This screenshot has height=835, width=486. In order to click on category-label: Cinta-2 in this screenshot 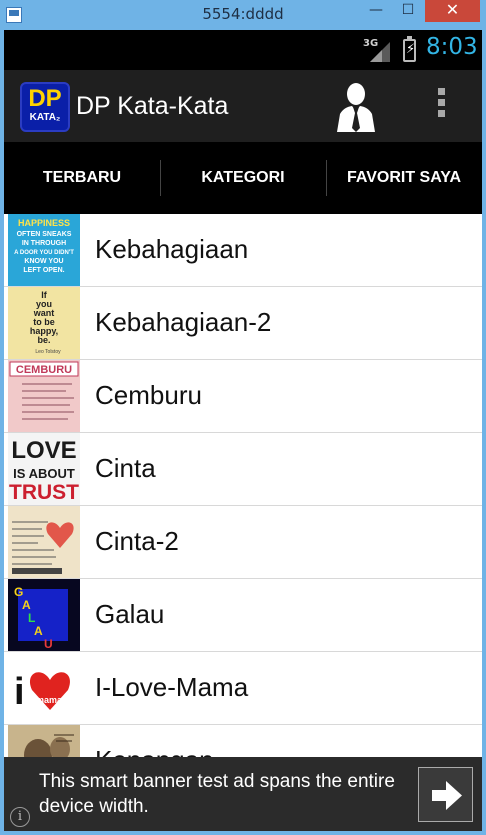, I will do `click(137, 541)`.